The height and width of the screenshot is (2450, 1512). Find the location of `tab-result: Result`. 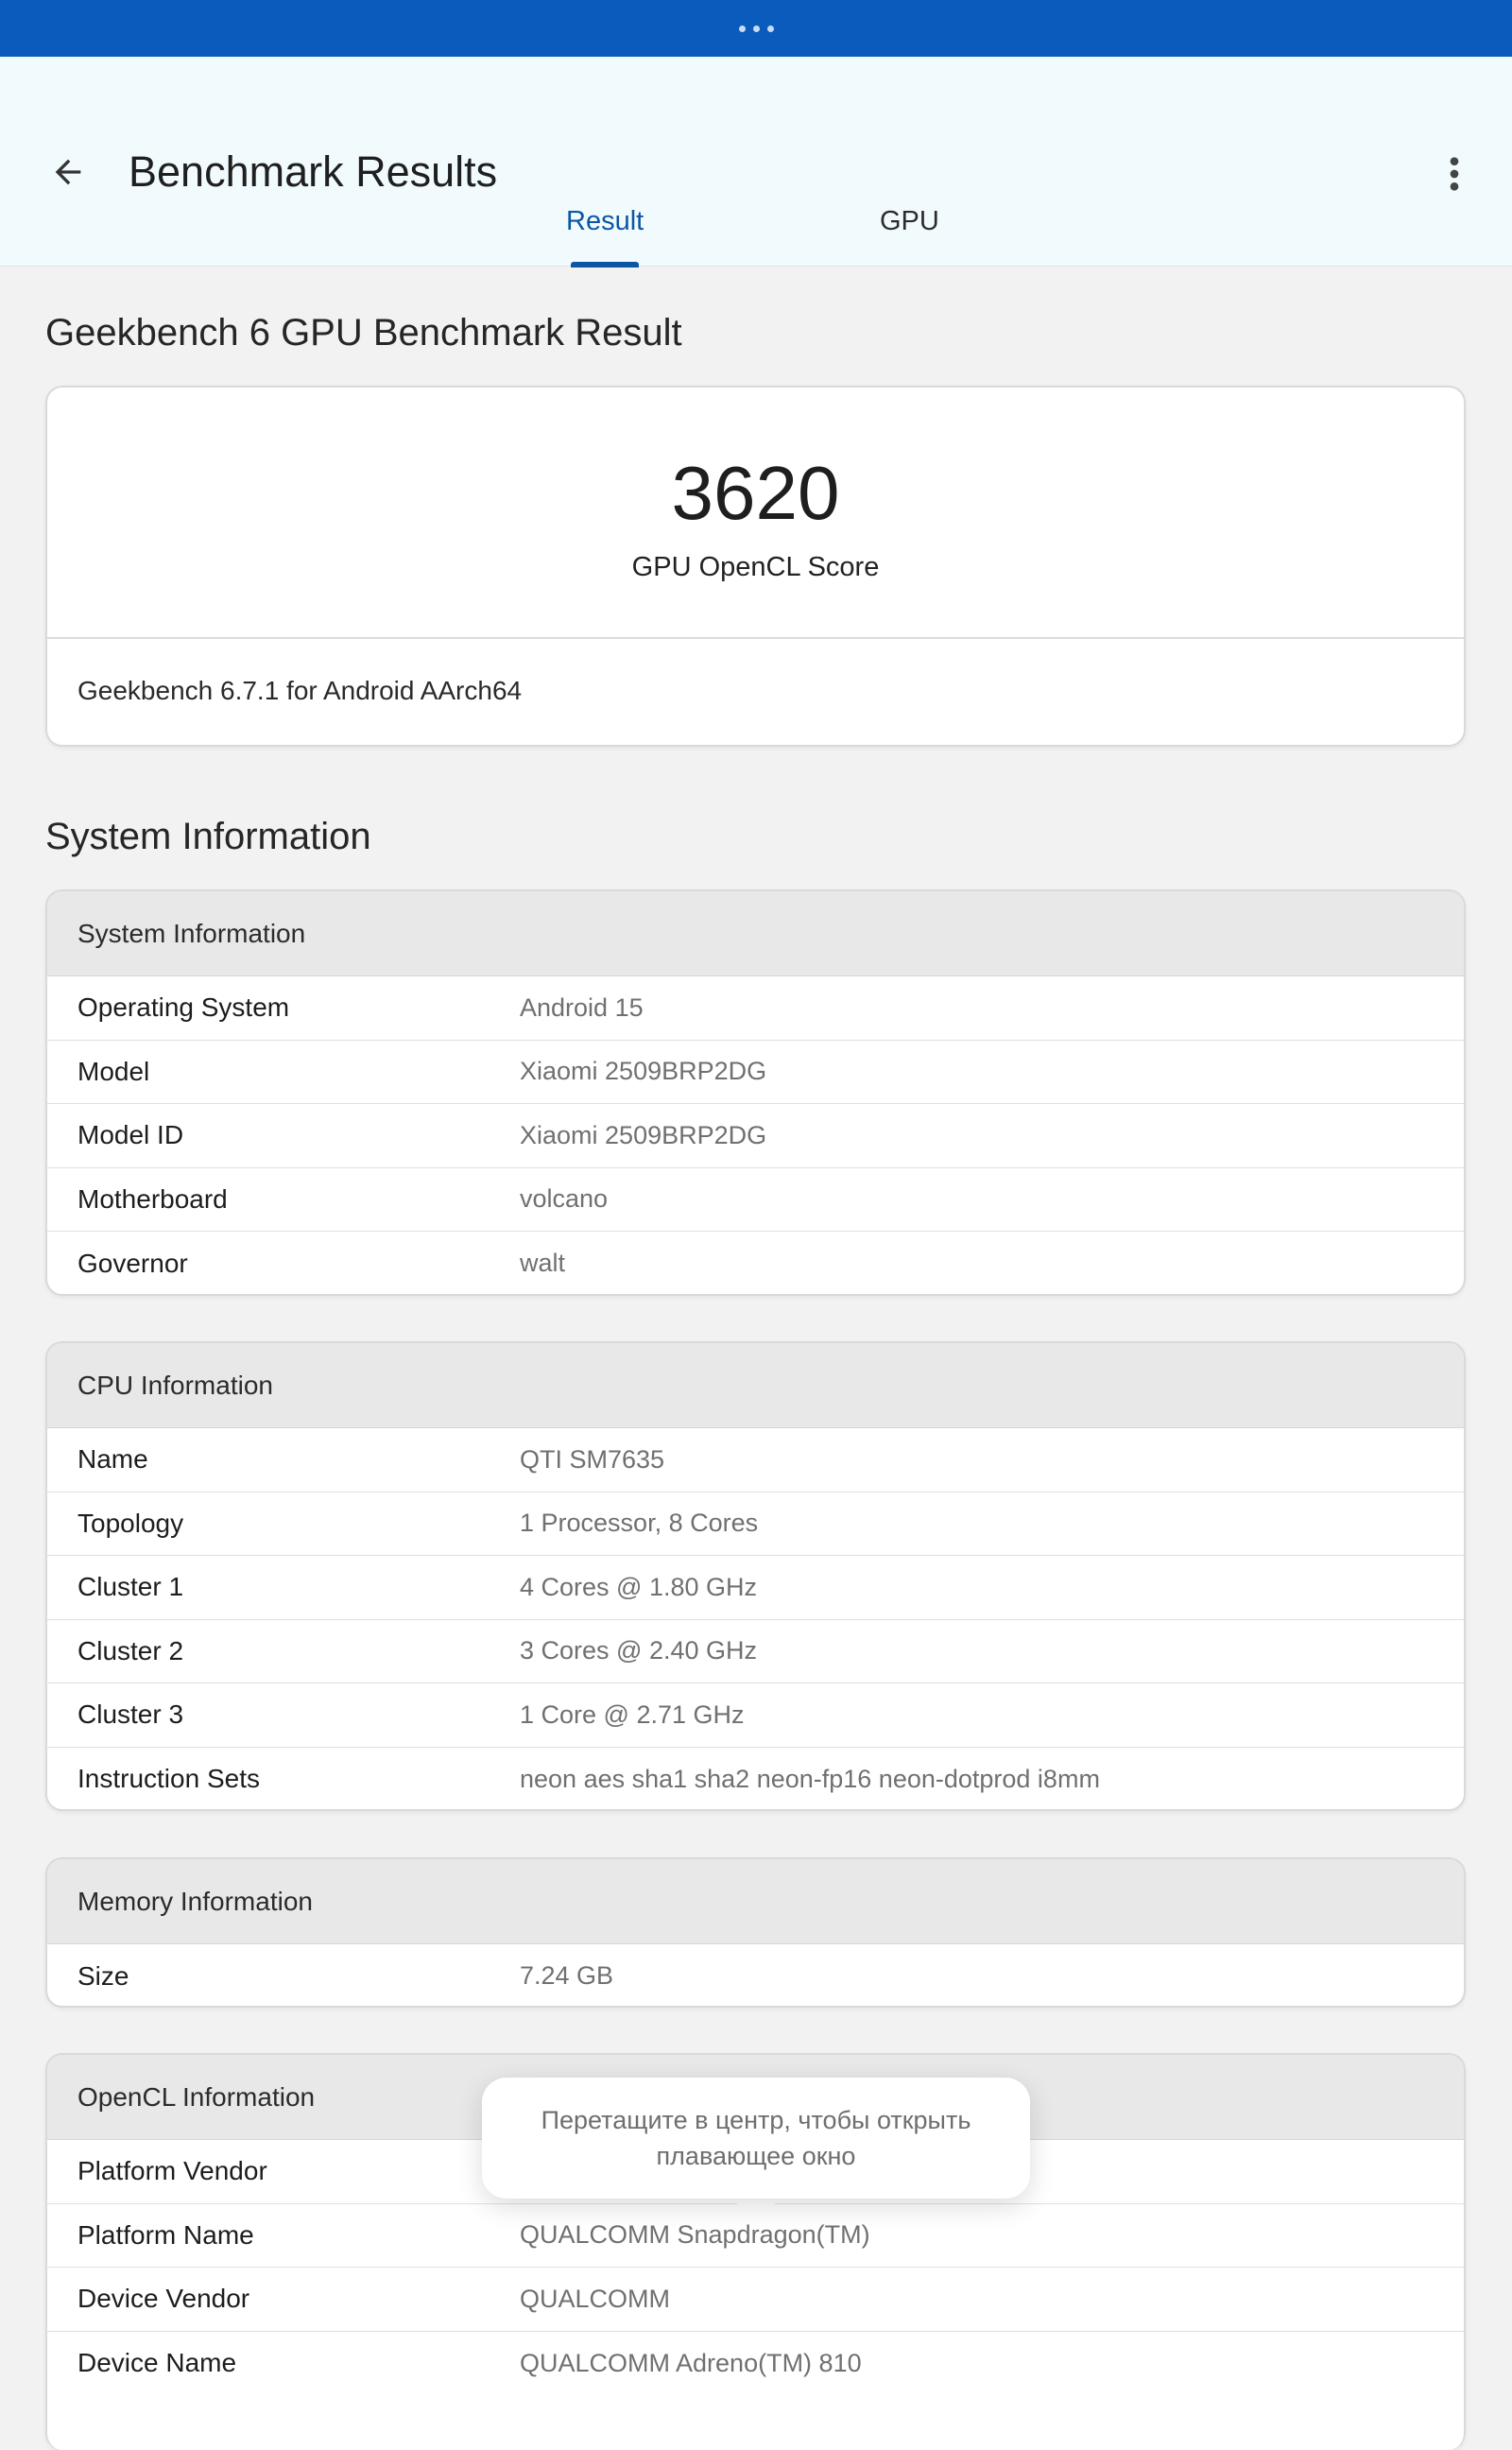

tab-result: Result is located at coordinates (605, 221).